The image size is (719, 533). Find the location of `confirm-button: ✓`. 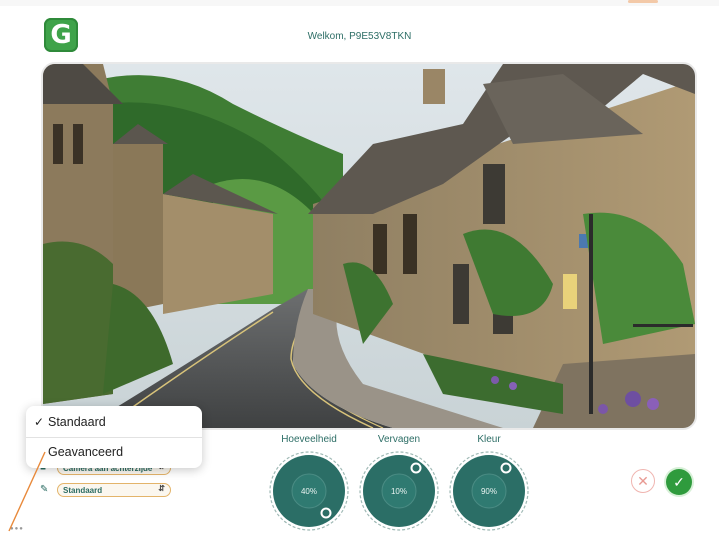

confirm-button: ✓ is located at coordinates (679, 482).